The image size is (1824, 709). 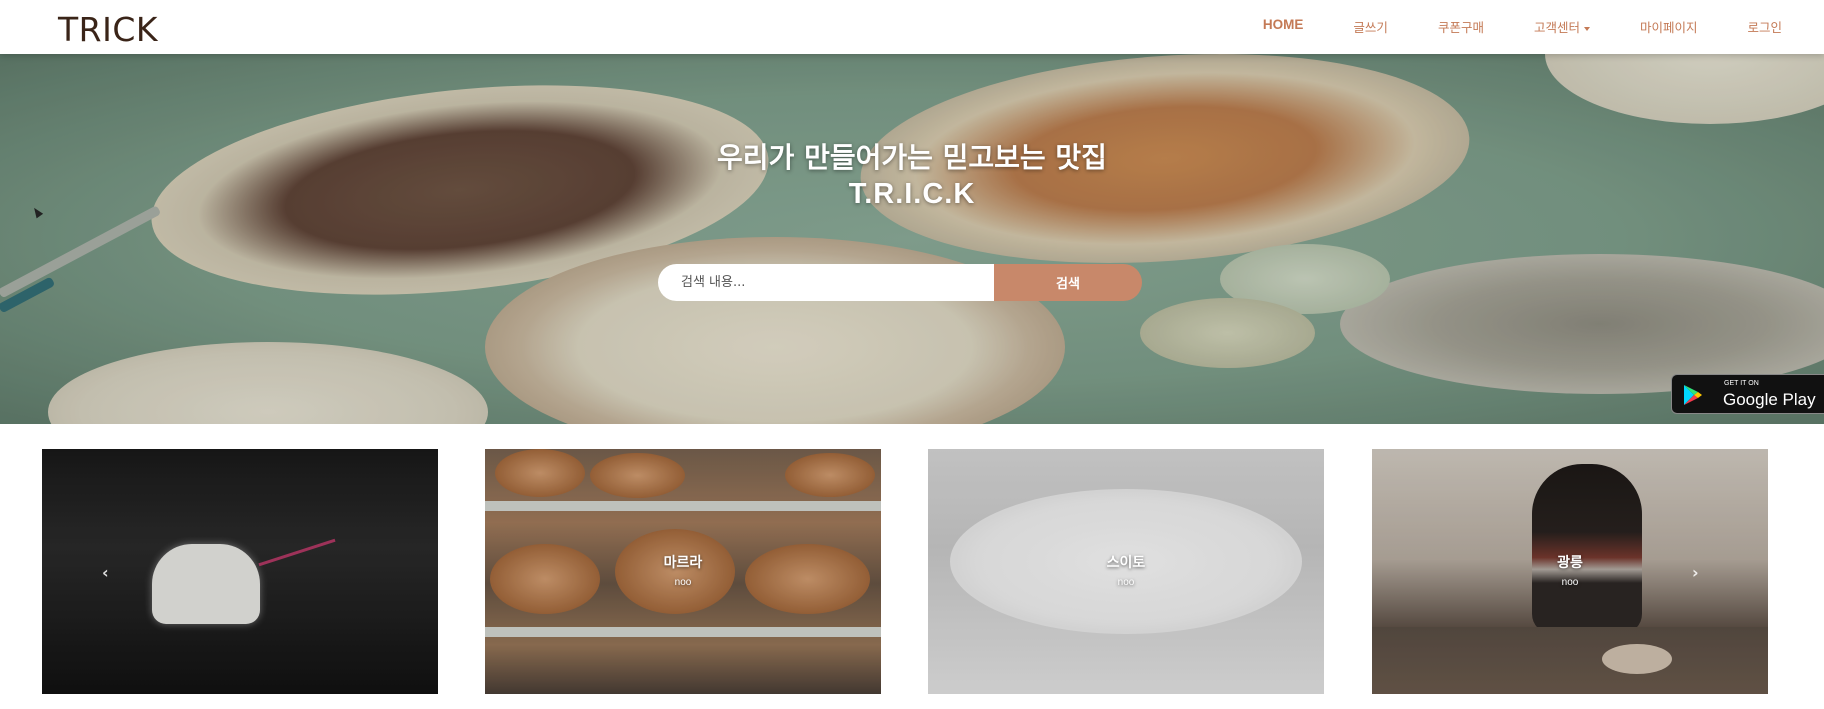 I want to click on restaurant-card: ‹, so click(x=240, y=571).